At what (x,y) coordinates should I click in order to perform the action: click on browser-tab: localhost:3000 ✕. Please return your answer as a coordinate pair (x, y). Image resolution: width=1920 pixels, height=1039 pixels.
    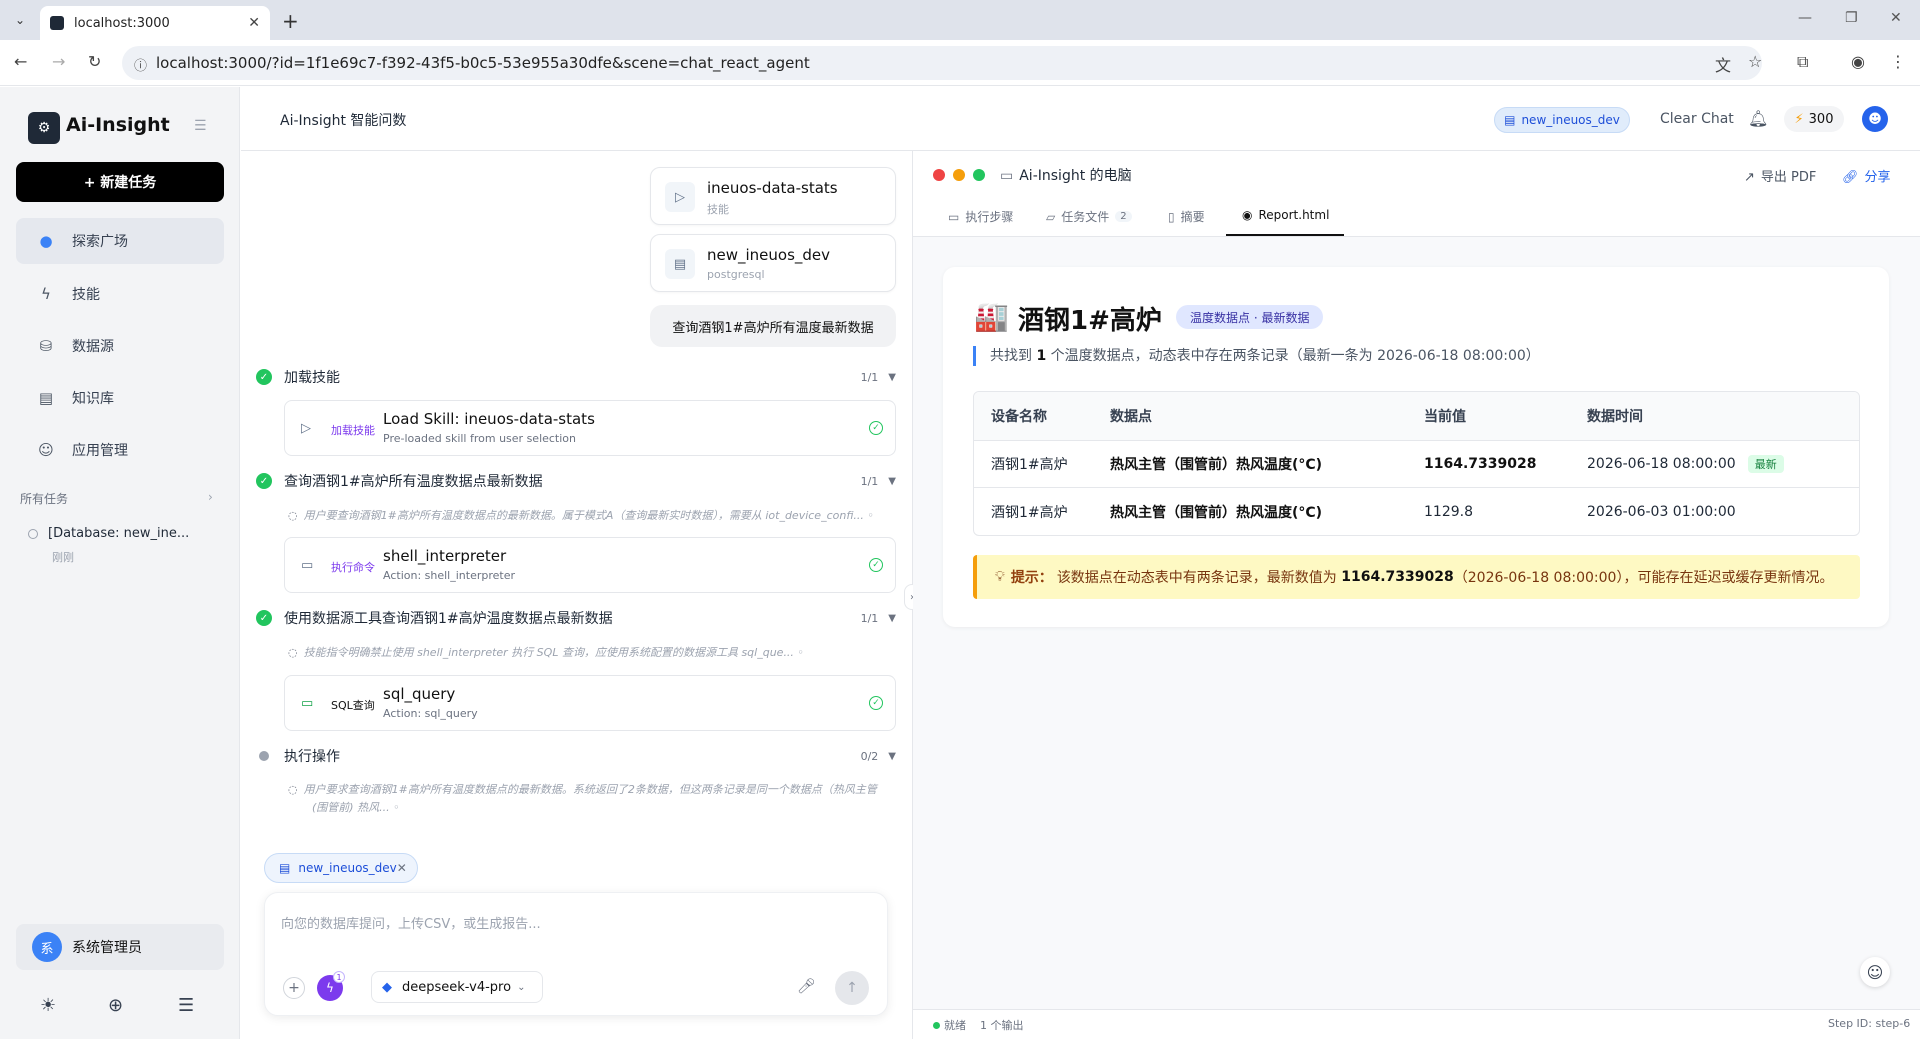
    Looking at the image, I should click on (155, 23).